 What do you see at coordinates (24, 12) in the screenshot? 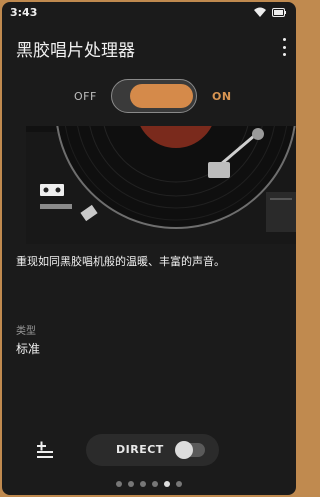
I see `status-time: 3:43` at bounding box center [24, 12].